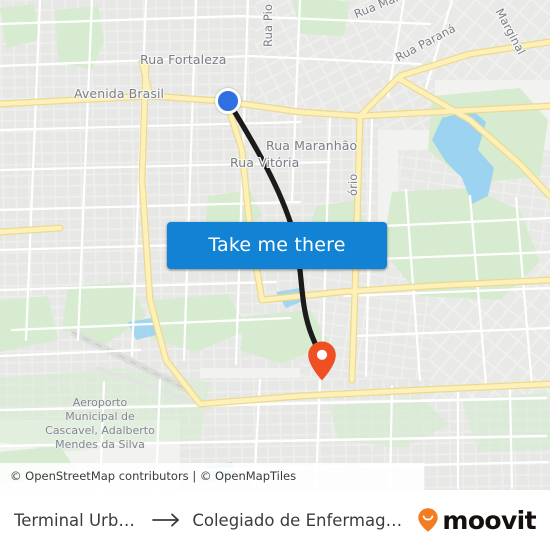 The image size is (550, 550). Describe the element at coordinates (167, 520) in the screenshot. I see `arrow-right-icon` at that location.